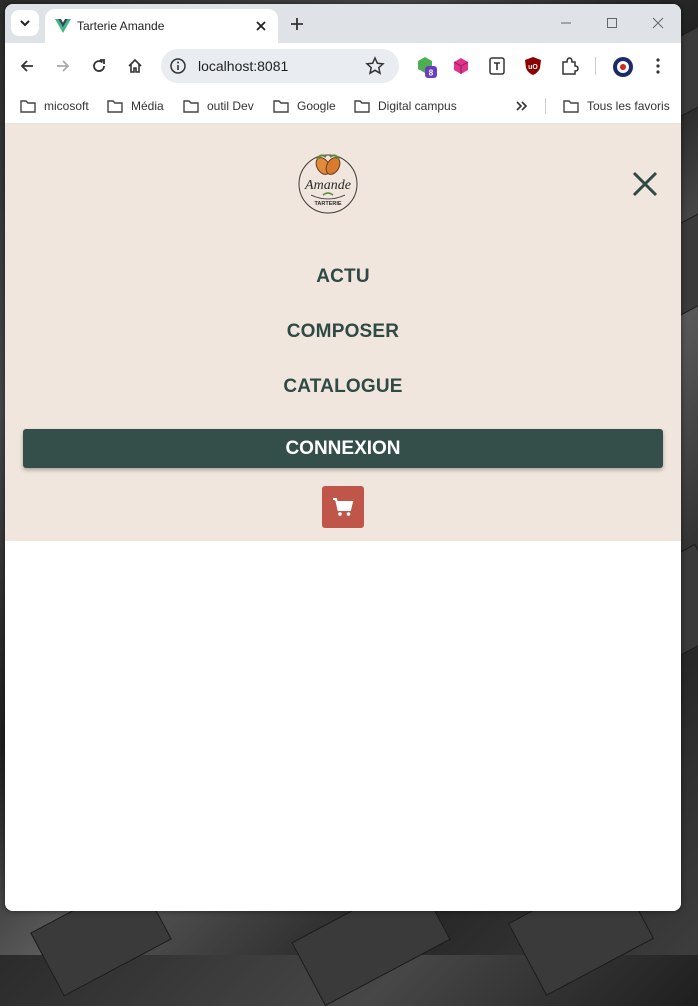  I want to click on bookmark-label: Média, so click(147, 106).